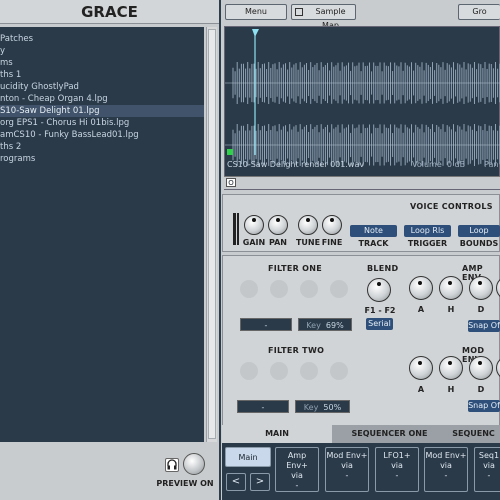 This screenshot has width=500, height=500. What do you see at coordinates (323, 17) in the screenshot?
I see `sample-map-button: Sample Map` at bounding box center [323, 17].